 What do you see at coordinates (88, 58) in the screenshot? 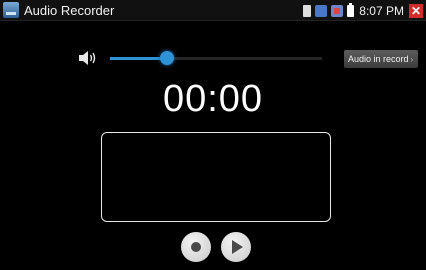
I see `speaker-icon` at bounding box center [88, 58].